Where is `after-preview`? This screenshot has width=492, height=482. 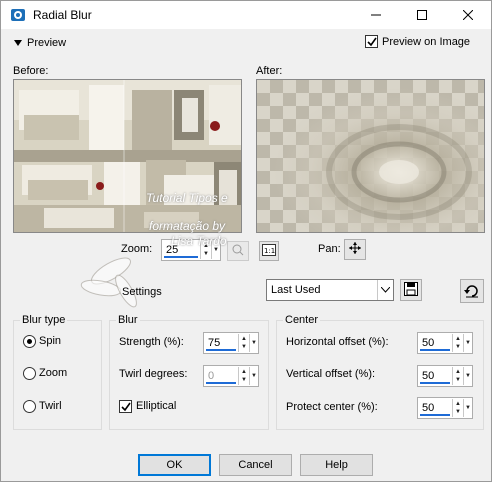 after-preview is located at coordinates (370, 156).